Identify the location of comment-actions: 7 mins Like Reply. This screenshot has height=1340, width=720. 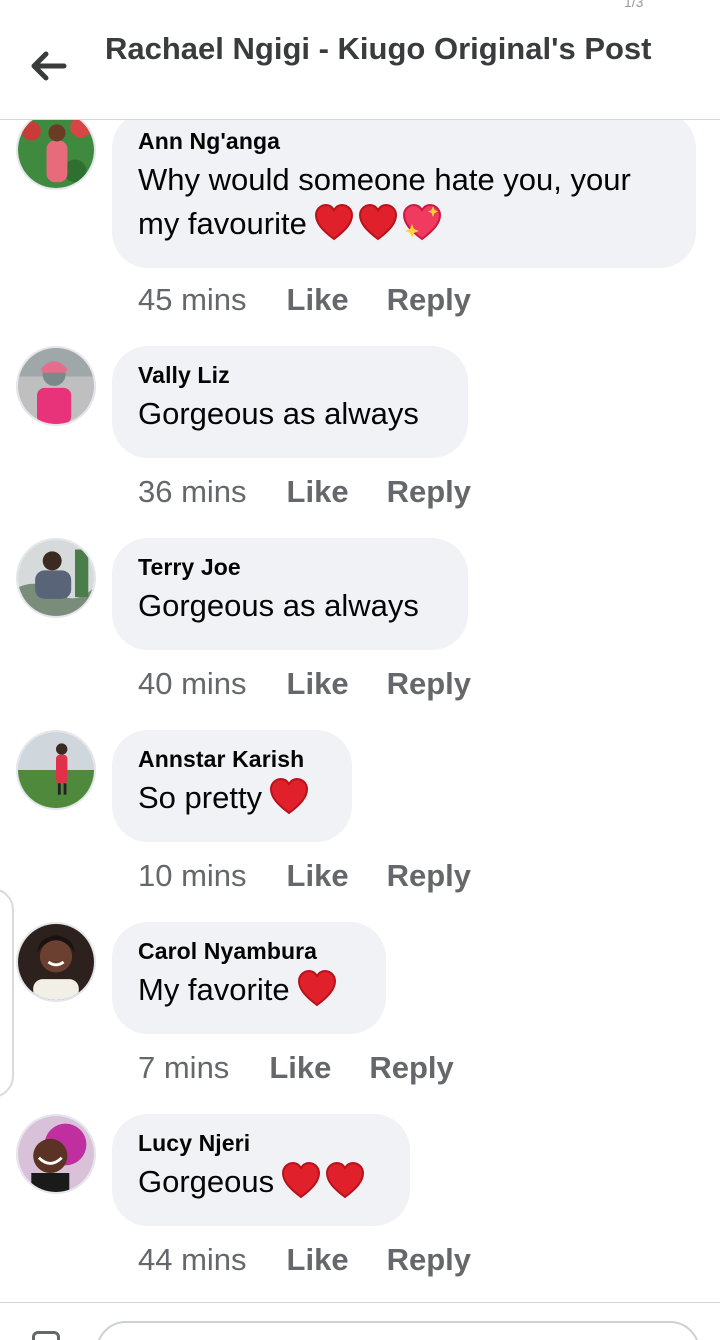
(296, 1068).